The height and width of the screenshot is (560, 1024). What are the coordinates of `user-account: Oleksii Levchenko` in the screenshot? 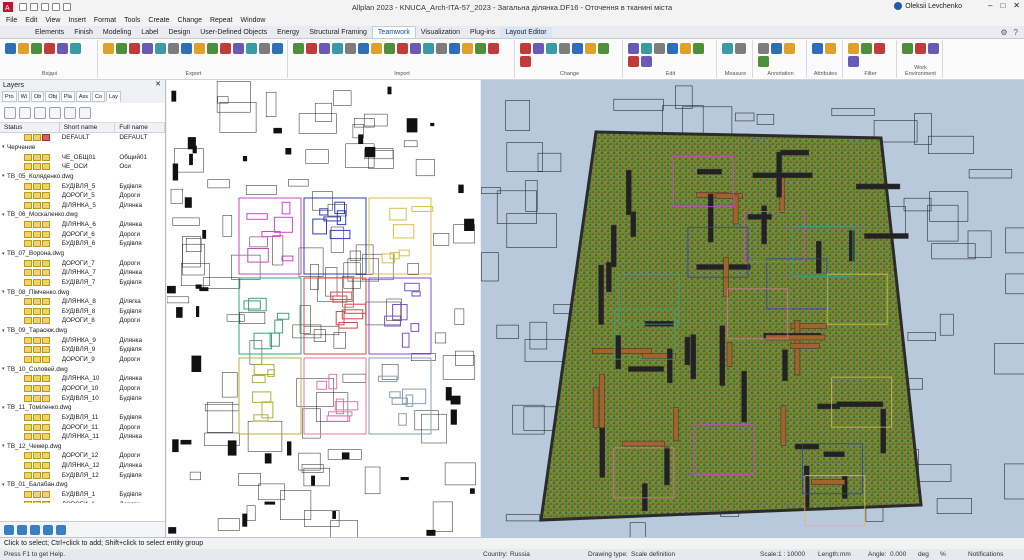 It's located at (928, 6).